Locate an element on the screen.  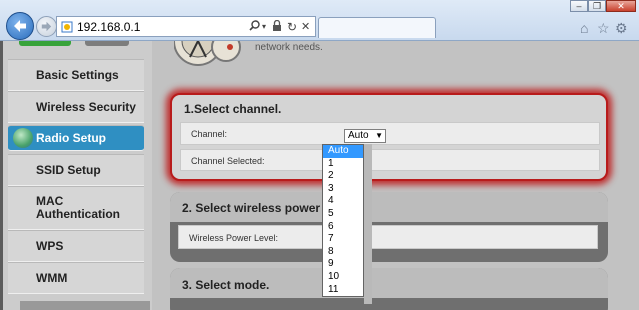
channel-select: Auto ▼ is located at coordinates (365, 136).